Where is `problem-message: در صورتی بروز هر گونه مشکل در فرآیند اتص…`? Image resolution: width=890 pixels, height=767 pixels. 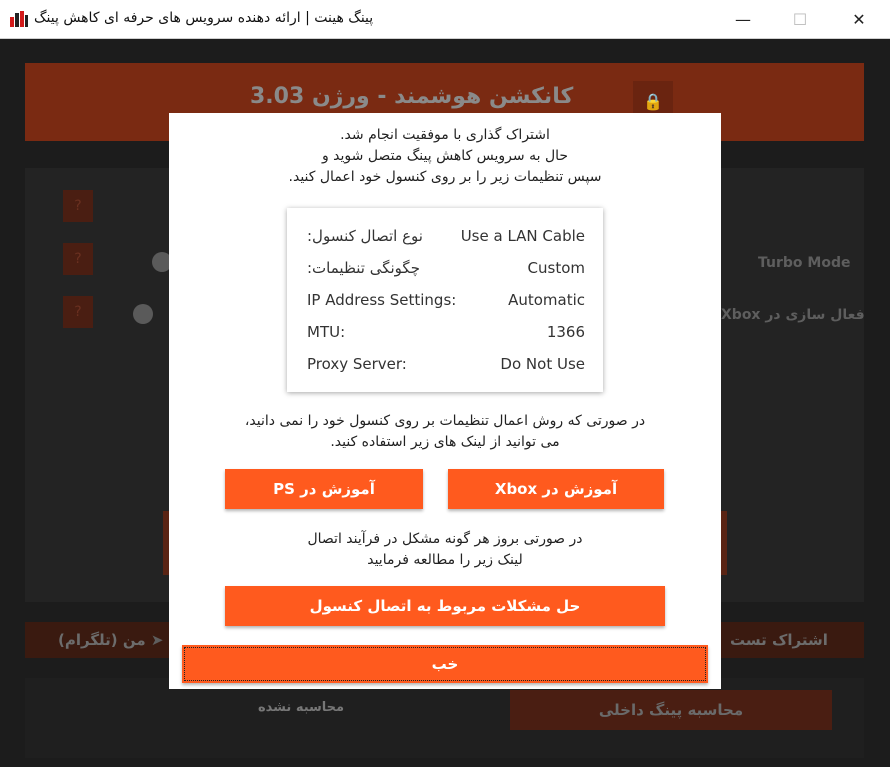
problem-message: در صورتی بروز هر گونه مشکل در فرآیند اتص… is located at coordinates (445, 550).